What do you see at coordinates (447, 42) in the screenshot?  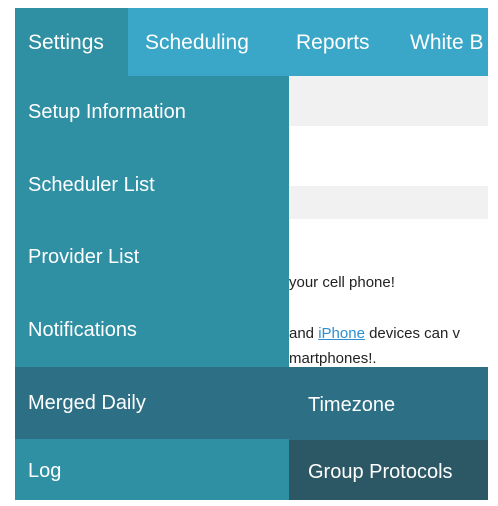 I see `tab-white-b: White B` at bounding box center [447, 42].